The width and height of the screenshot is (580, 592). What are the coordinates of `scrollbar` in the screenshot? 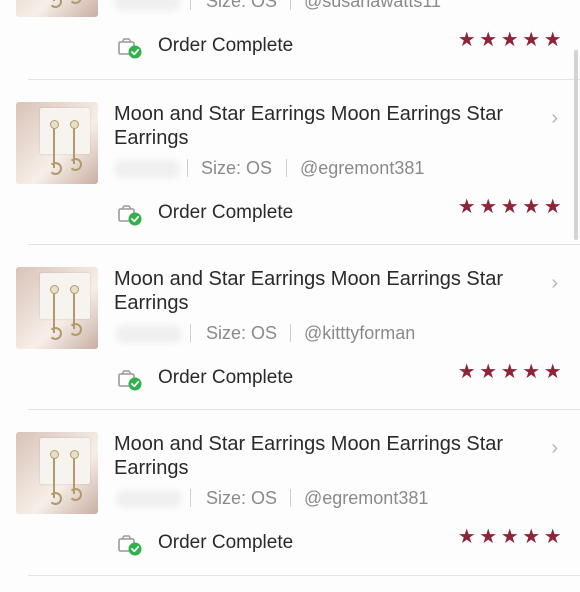 It's located at (576, 145).